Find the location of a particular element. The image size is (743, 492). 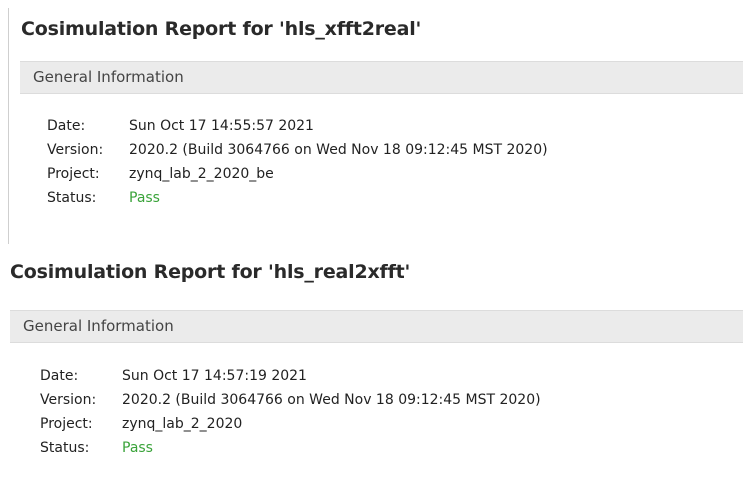

date-value: Sun Oct 17 14:57:19 2021 is located at coordinates (214, 376).